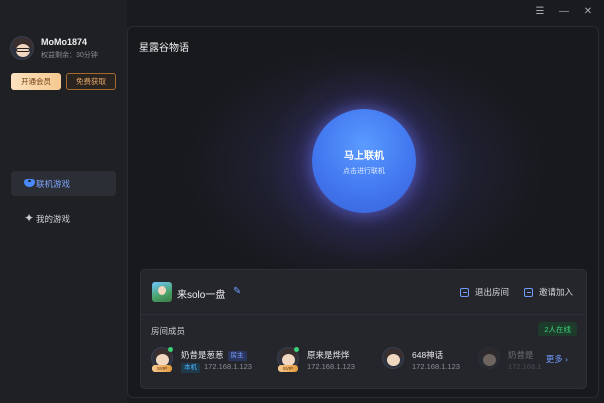 This screenshot has width=604, height=403. What do you see at coordinates (53, 218) in the screenshot?
I see `sidebar-item-label: 我的游戏` at bounding box center [53, 218].